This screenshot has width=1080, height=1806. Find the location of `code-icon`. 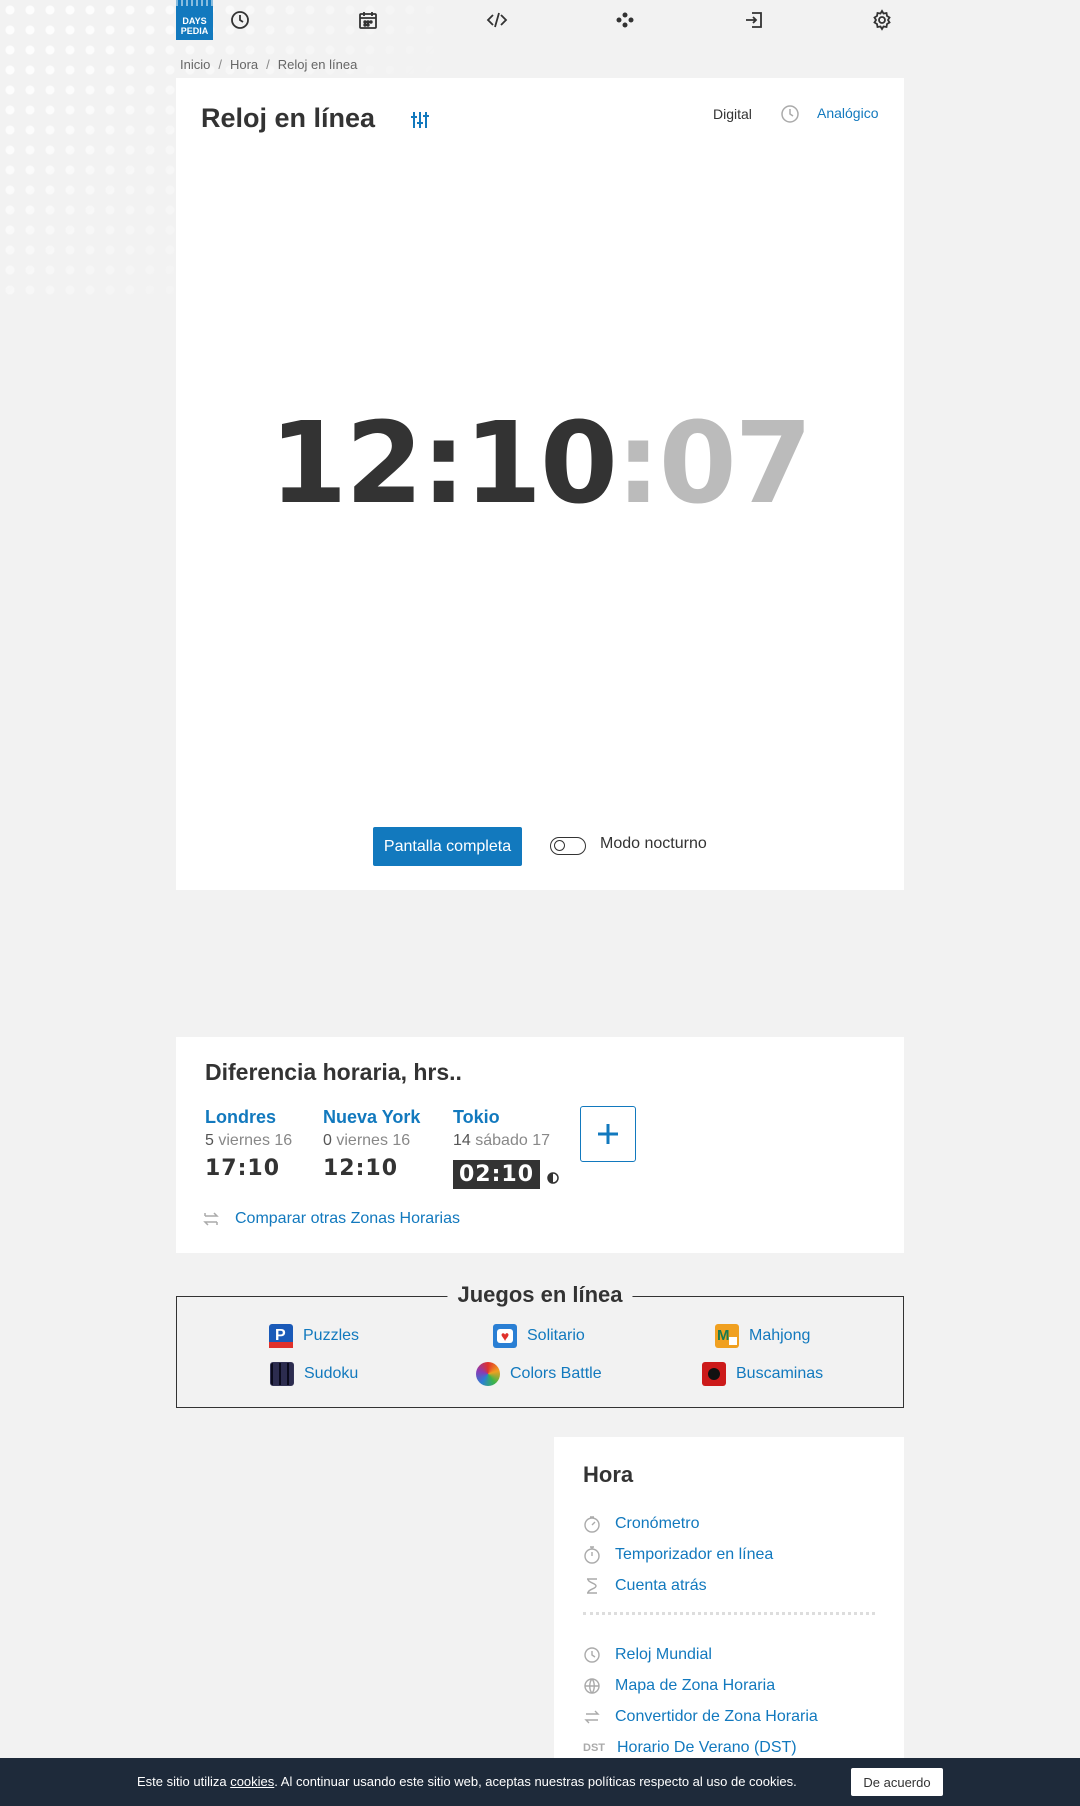

code-icon is located at coordinates (497, 20).